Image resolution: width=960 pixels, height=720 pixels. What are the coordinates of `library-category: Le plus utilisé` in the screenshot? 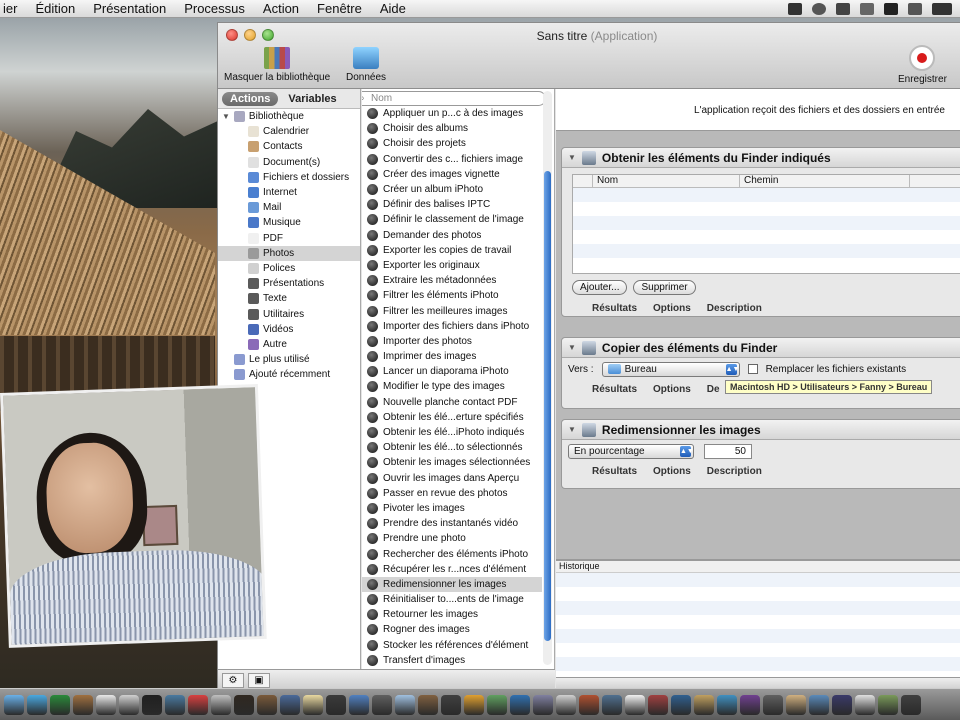 It's located at (289, 359).